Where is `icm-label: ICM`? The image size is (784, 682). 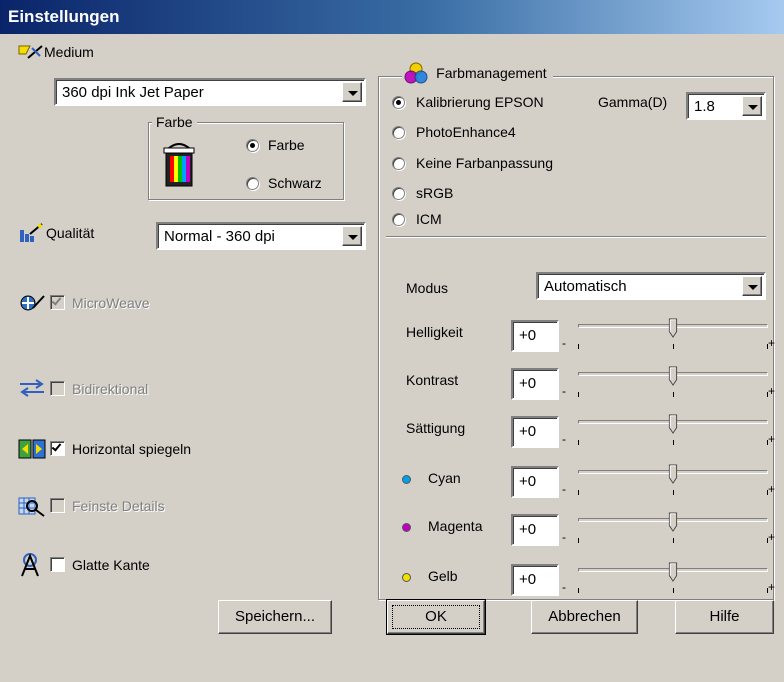 icm-label: ICM is located at coordinates (429, 219).